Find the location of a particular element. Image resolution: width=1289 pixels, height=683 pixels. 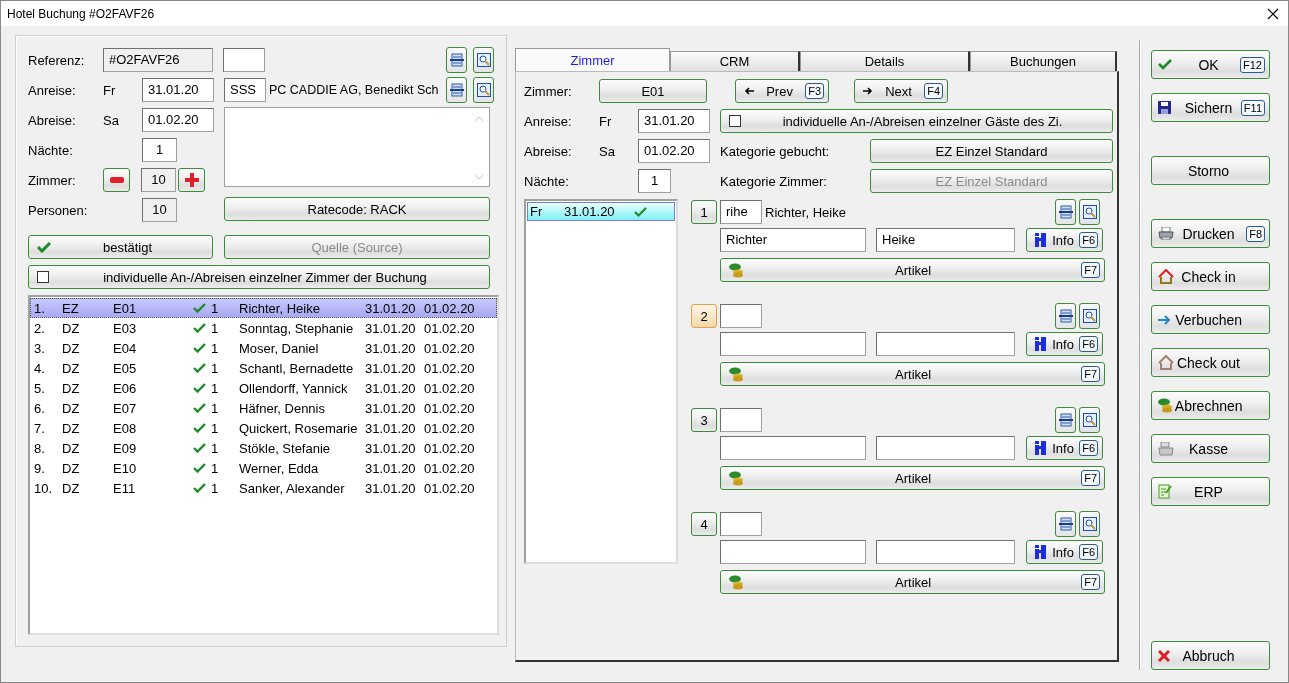

action-button: Drucken F8 is located at coordinates (1210, 233).